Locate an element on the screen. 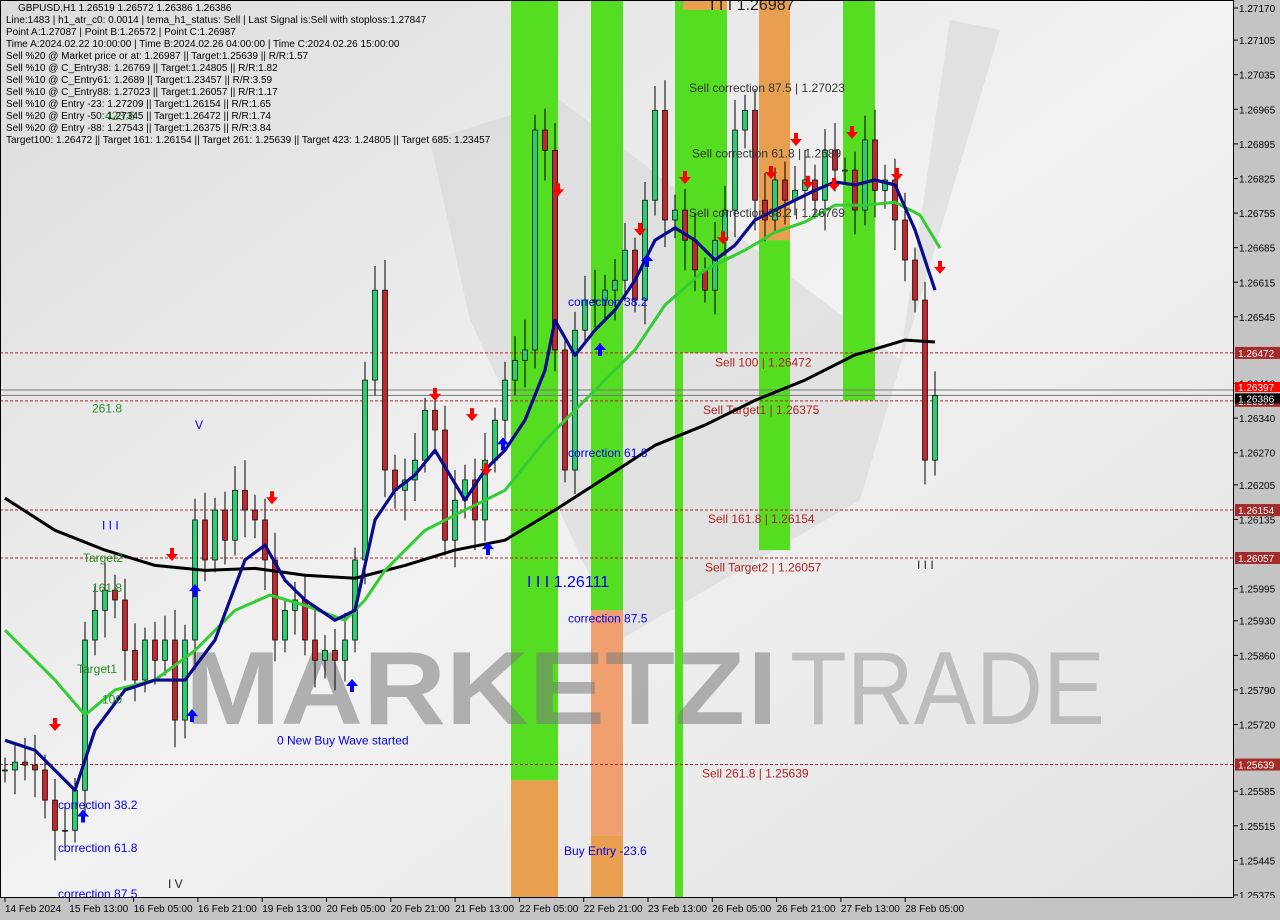 Image resolution: width=1280 pixels, height=920 pixels. watermark-part2: I is located at coordinates (762, 689).